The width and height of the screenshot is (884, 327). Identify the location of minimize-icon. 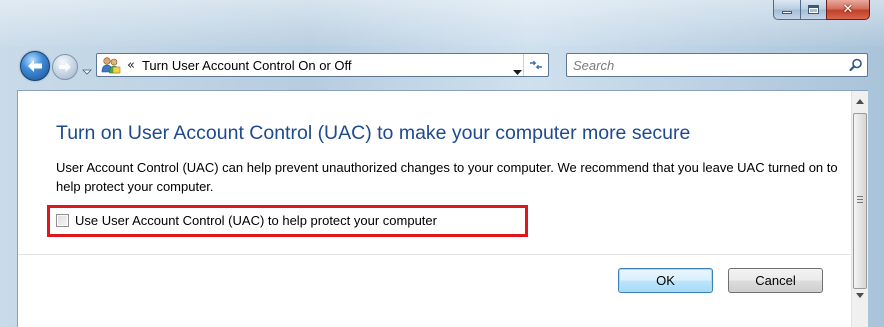
(787, 12).